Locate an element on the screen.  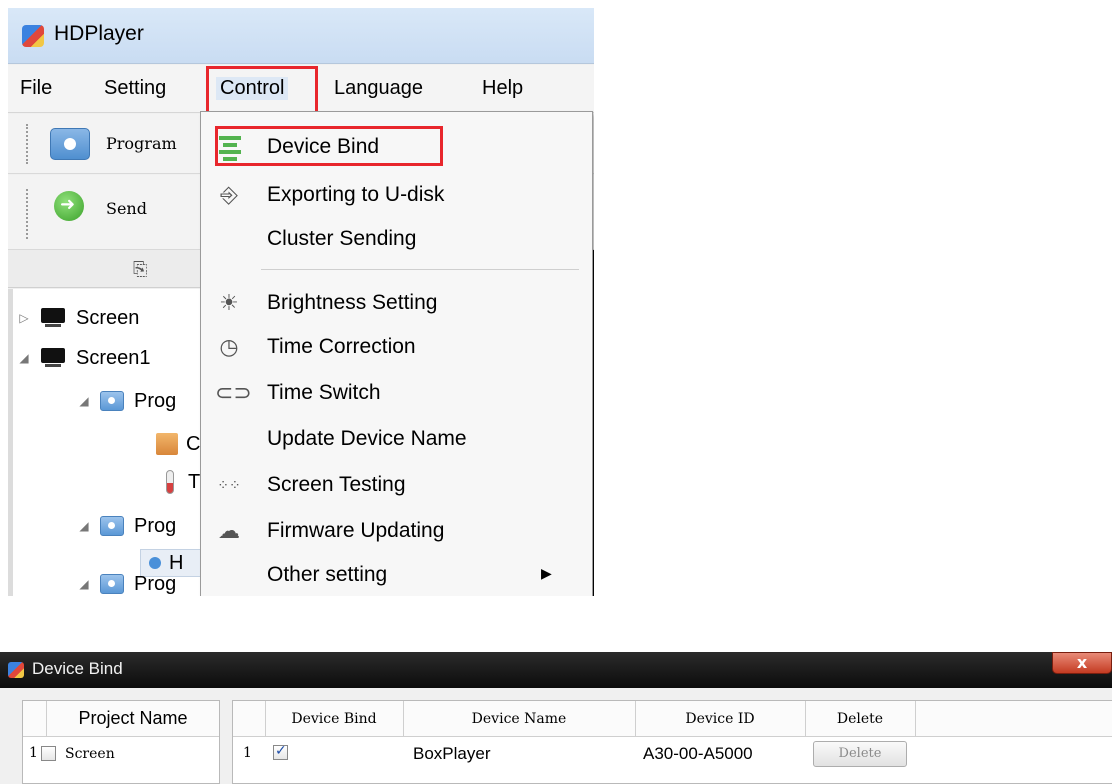
table-row: 1 Screen is located at coordinates (121, 754).